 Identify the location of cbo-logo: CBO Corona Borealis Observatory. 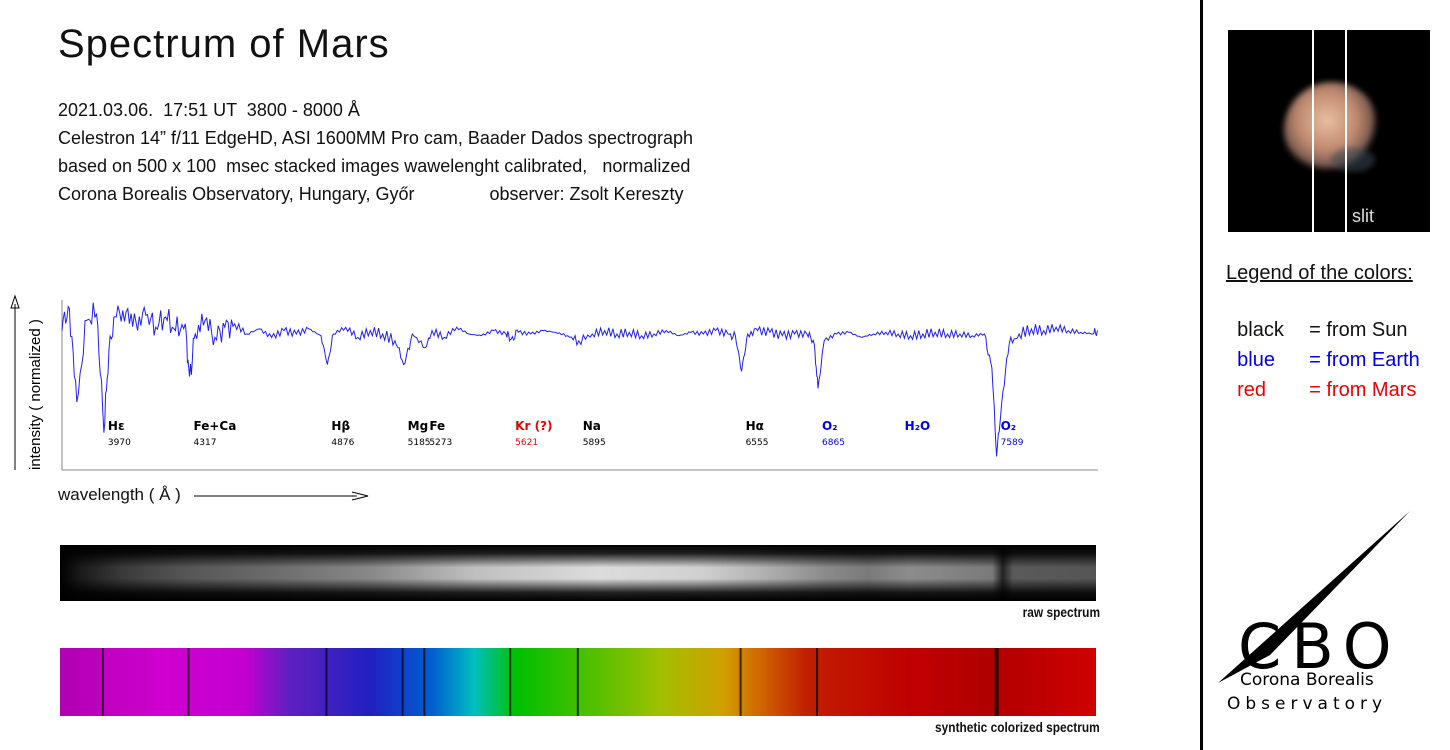
(1314, 612).